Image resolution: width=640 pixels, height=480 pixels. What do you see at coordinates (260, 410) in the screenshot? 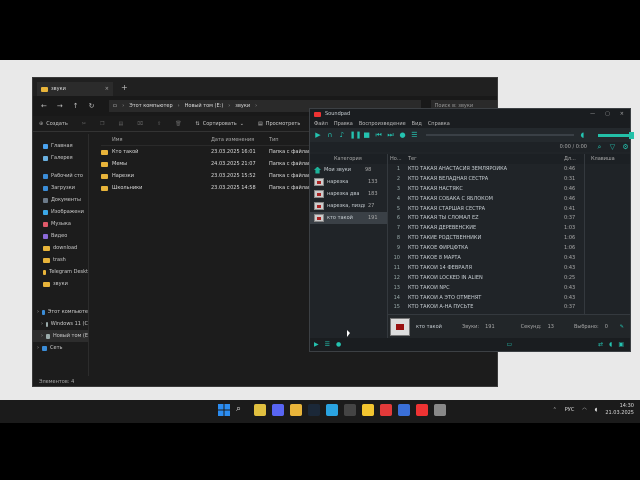
I see `files-icon` at bounding box center [260, 410].